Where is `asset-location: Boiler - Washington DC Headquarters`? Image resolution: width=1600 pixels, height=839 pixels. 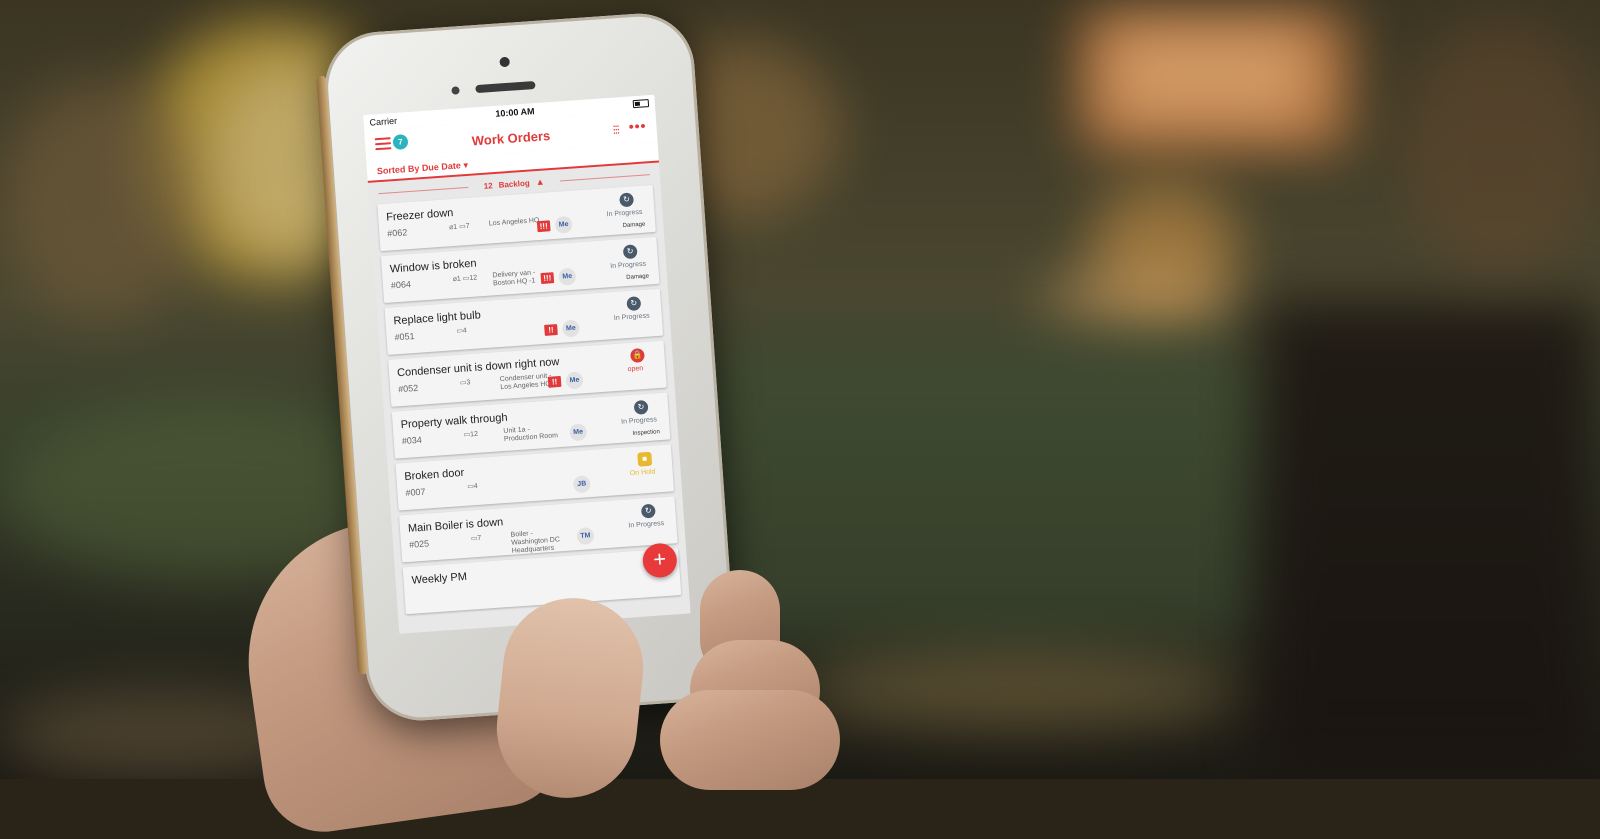
asset-location: Boiler - Washington DC Headquarters is located at coordinates (535, 542).